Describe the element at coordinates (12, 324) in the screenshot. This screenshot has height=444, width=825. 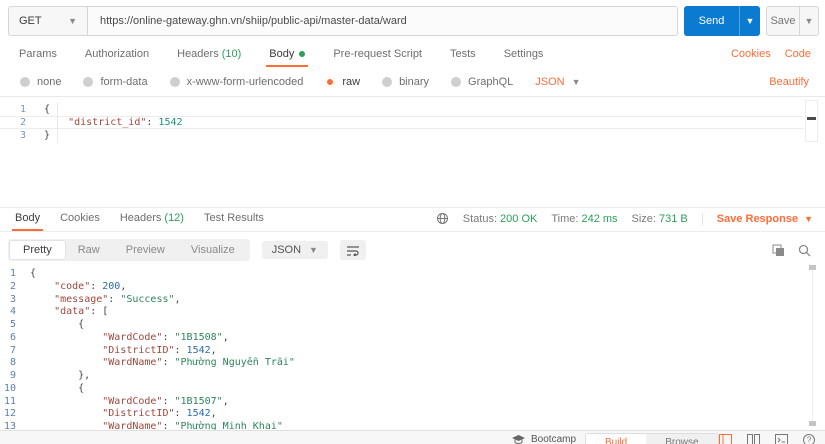
I see `line-number: 5` at that location.